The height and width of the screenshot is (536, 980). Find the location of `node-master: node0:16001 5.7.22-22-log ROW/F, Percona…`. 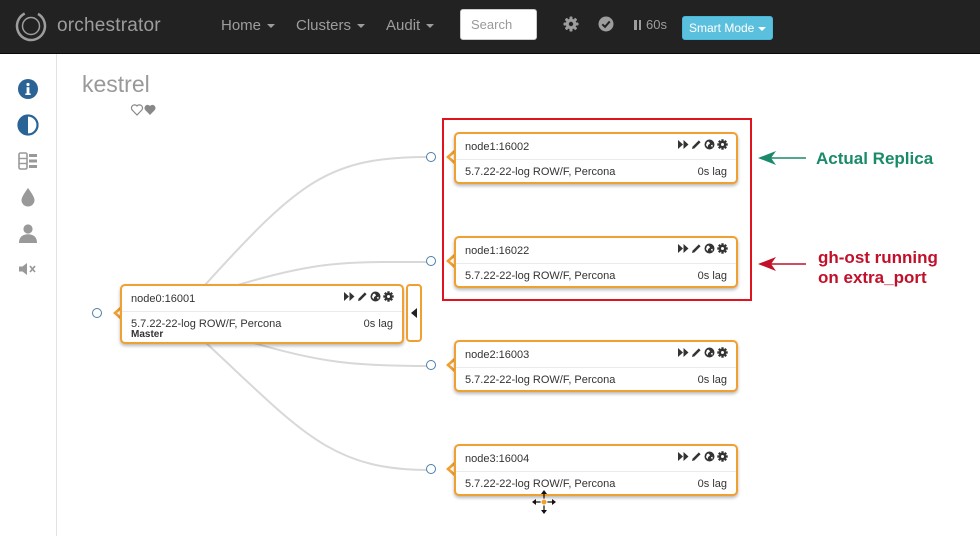

node-master: node0:16001 5.7.22-22-log ROW/F, Percona… is located at coordinates (262, 314).